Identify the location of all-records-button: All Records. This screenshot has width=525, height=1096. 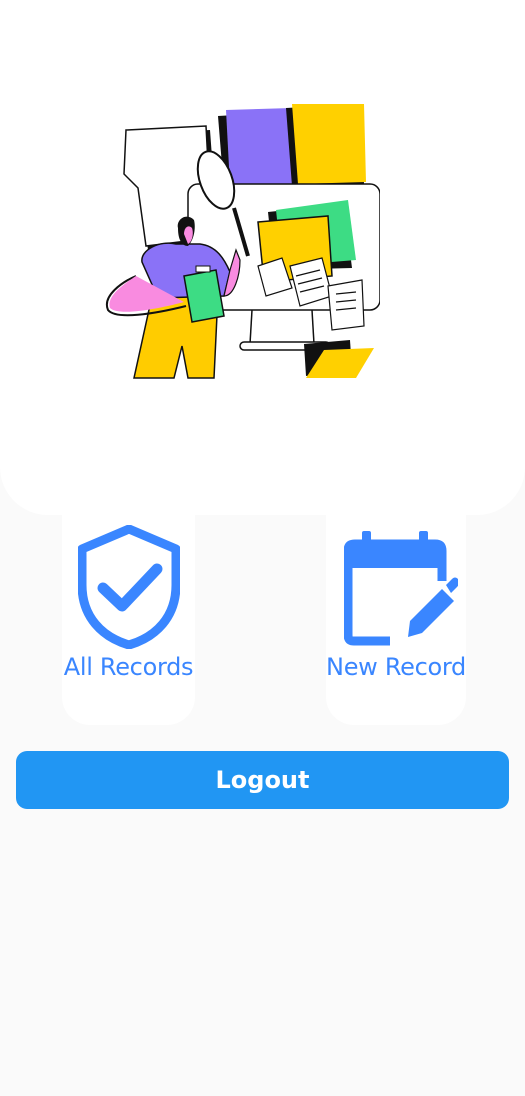
(128, 615).